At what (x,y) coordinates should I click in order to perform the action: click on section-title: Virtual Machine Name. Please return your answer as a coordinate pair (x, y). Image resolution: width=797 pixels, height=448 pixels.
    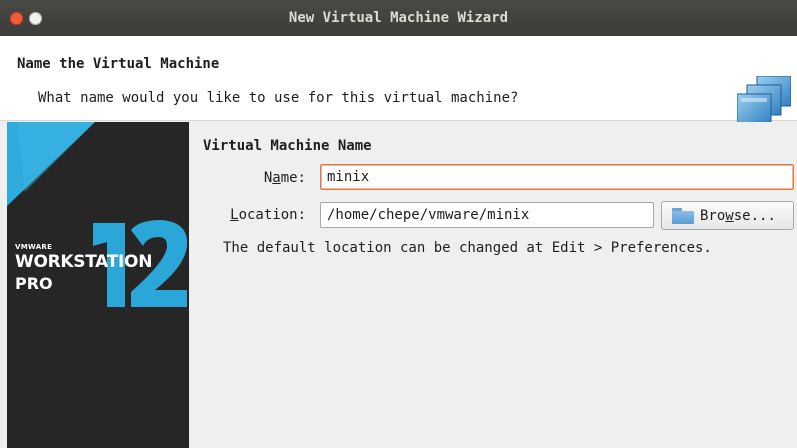
    Looking at the image, I should click on (287, 146).